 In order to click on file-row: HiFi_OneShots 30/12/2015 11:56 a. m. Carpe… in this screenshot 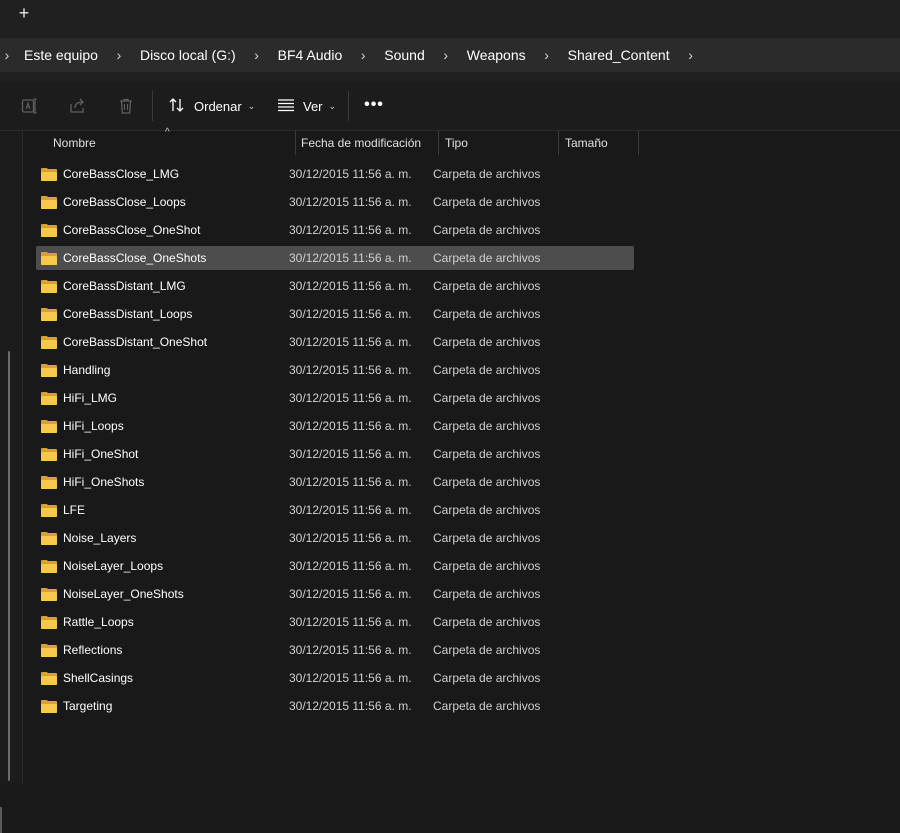, I will do `click(335, 482)`.